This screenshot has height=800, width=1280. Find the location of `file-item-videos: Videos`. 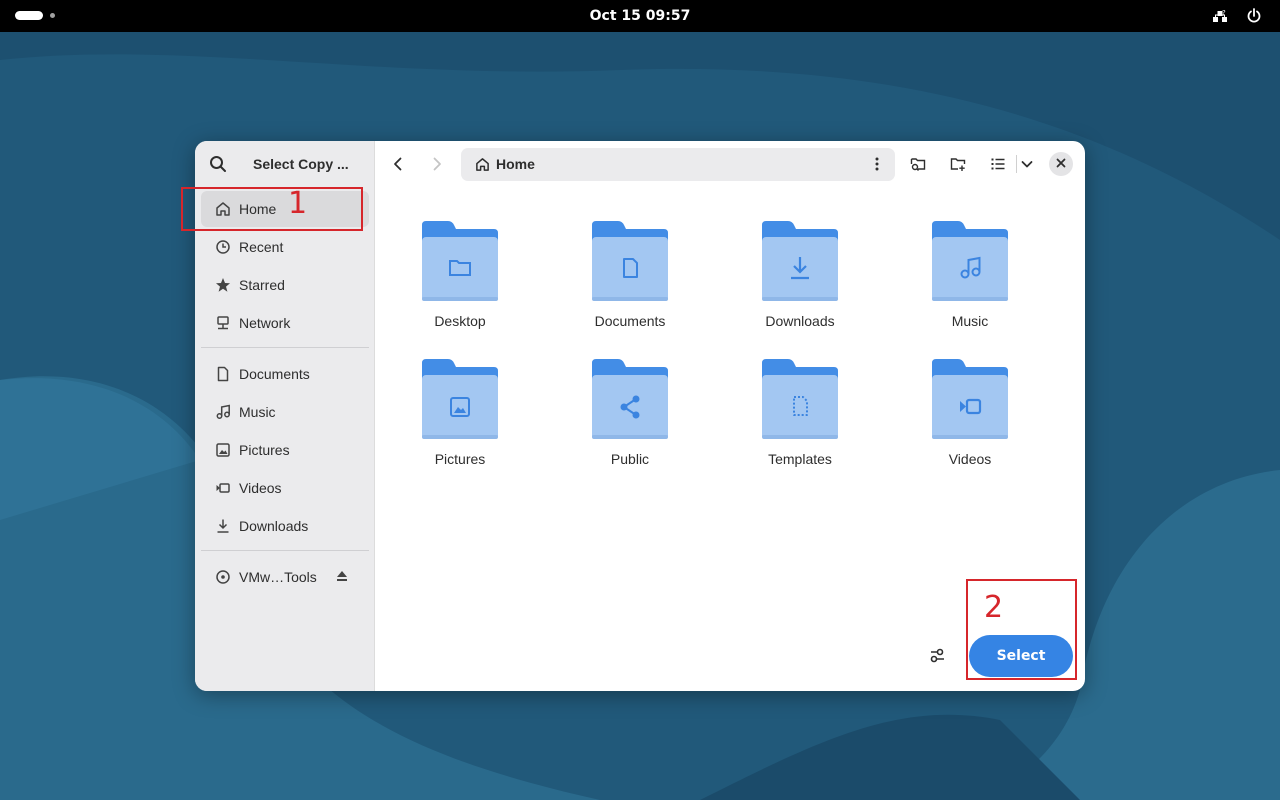

file-item-videos: Videos is located at coordinates (970, 419).